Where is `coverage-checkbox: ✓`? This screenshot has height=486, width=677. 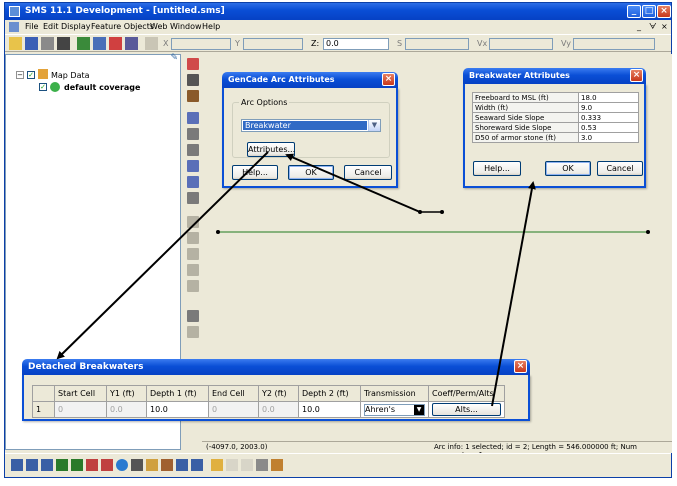 coverage-checkbox: ✓ is located at coordinates (43, 87).